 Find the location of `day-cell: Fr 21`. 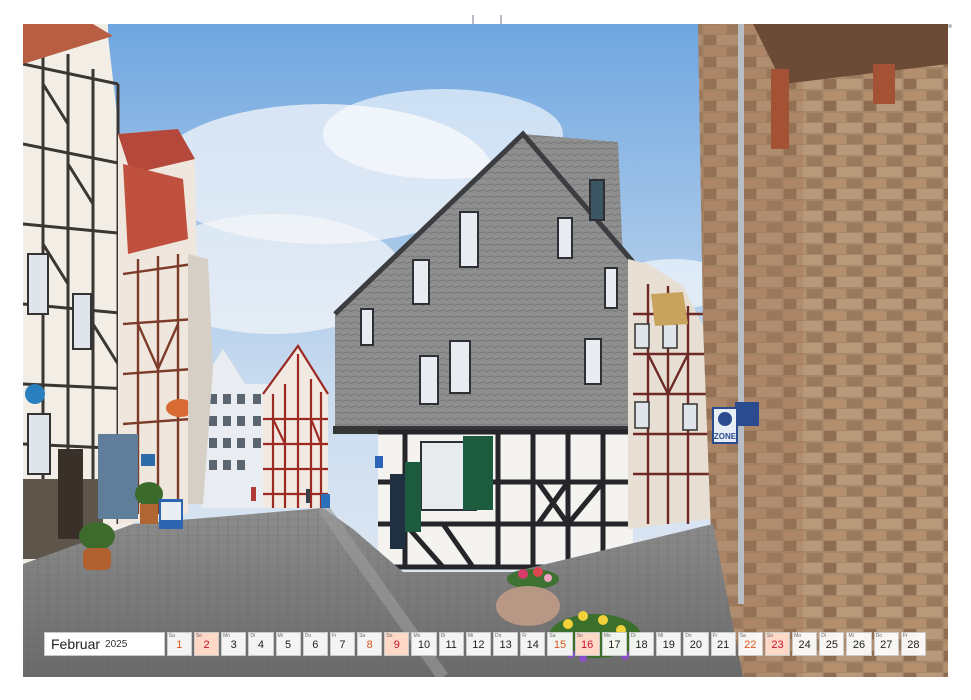

day-cell: Fr 21 is located at coordinates (723, 644).